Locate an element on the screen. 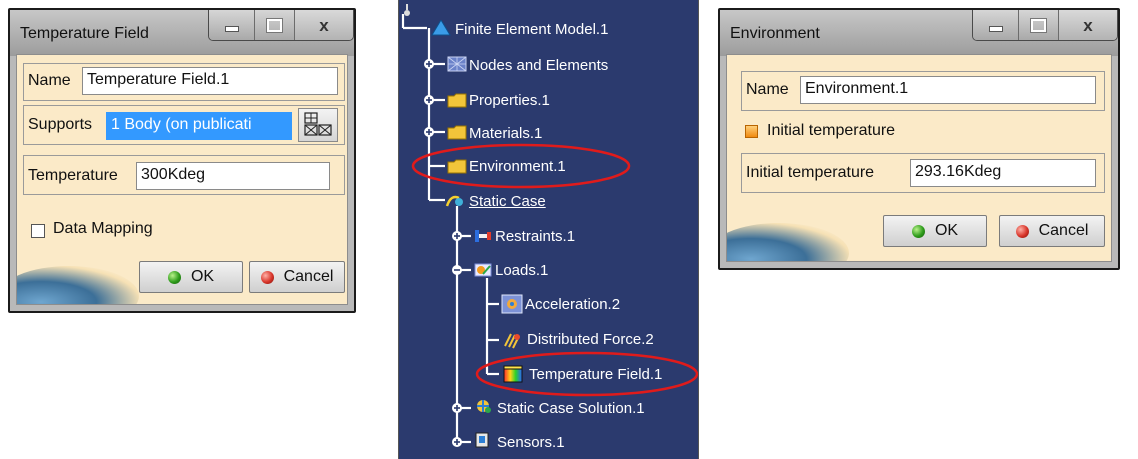 The width and height of the screenshot is (1138, 459). supports-input: 1 Body (on publicati is located at coordinates (199, 126).